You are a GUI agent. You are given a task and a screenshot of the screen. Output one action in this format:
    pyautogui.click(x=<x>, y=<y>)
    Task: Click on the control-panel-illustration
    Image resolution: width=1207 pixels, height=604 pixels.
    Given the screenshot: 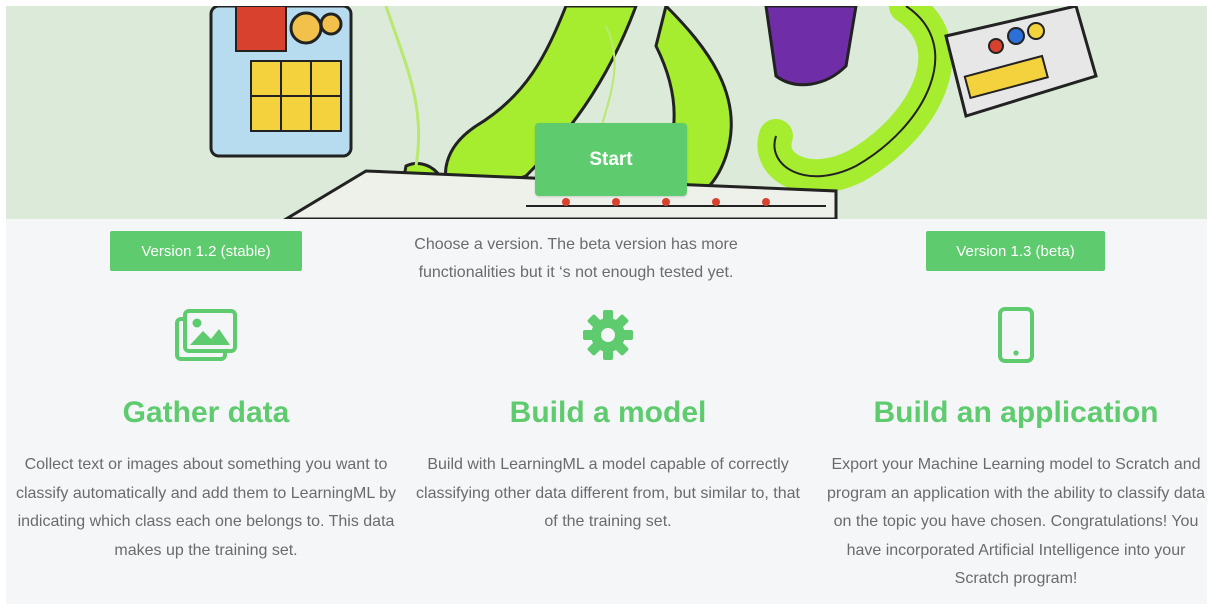 What is the action you would take?
    pyautogui.click(x=281, y=82)
    